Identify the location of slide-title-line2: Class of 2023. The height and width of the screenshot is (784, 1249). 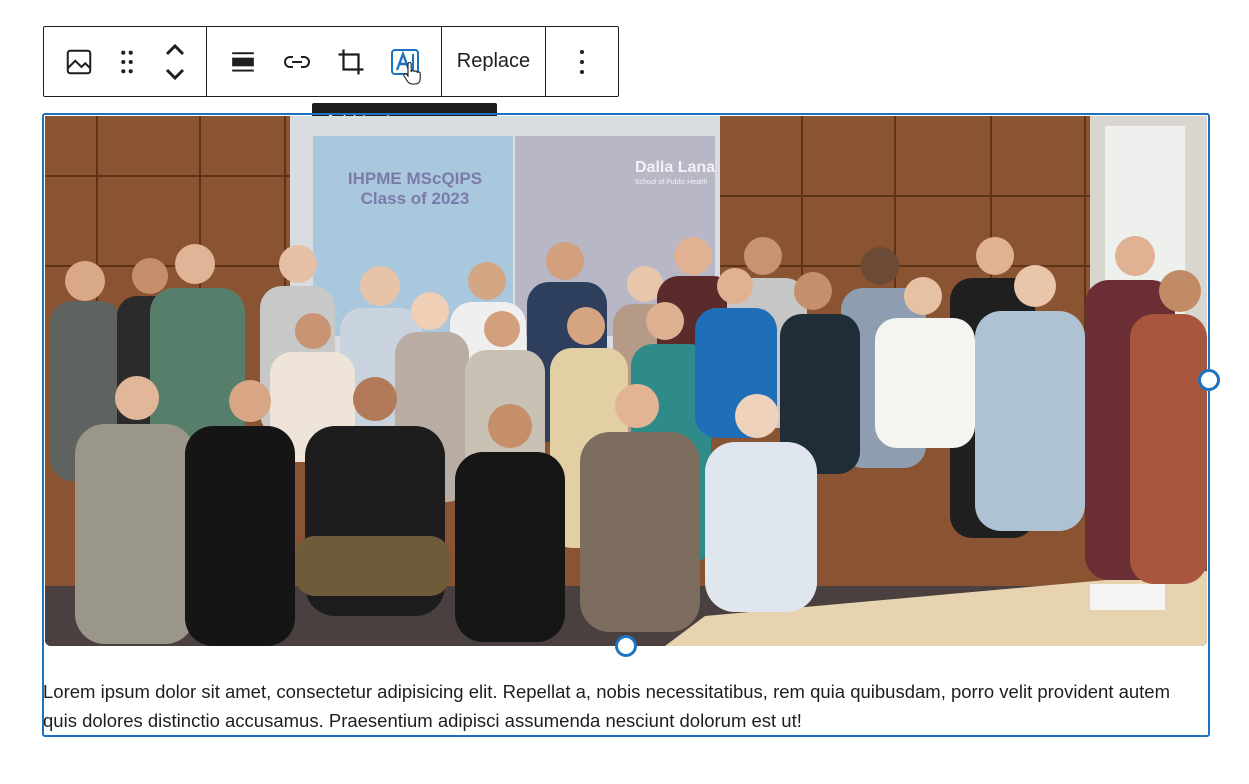
(415, 198).